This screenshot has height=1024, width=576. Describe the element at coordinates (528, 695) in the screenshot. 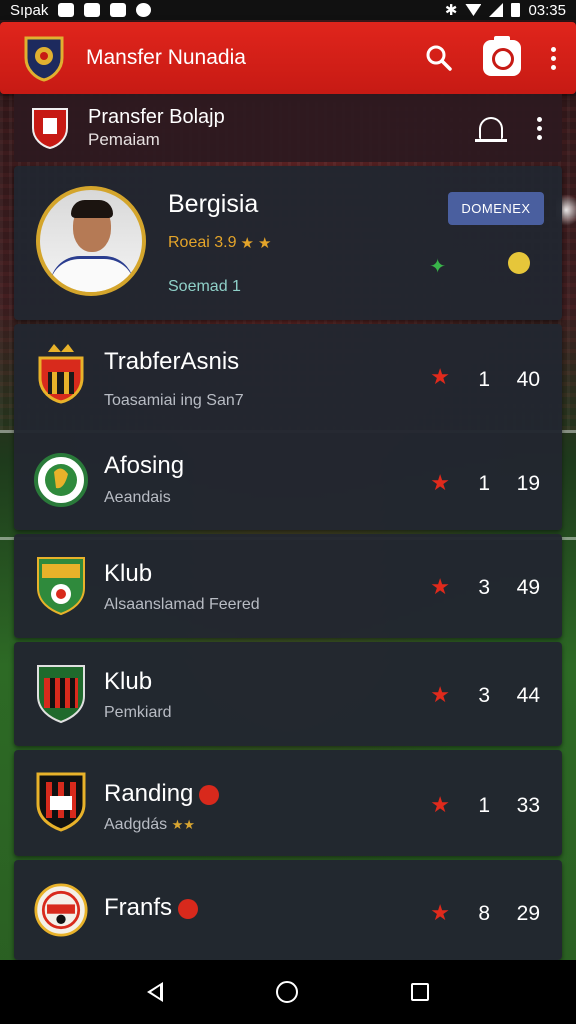

I see `club-value: 44` at that location.